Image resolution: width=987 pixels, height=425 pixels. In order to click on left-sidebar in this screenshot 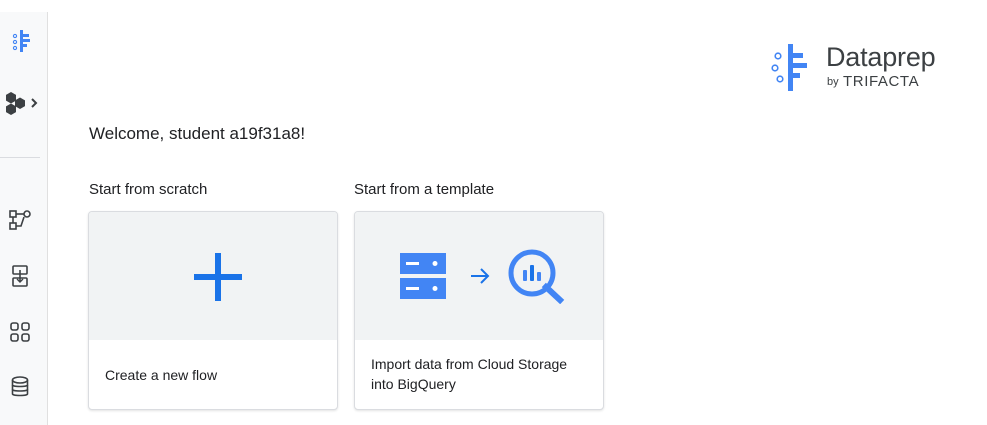, I will do `click(24, 218)`.